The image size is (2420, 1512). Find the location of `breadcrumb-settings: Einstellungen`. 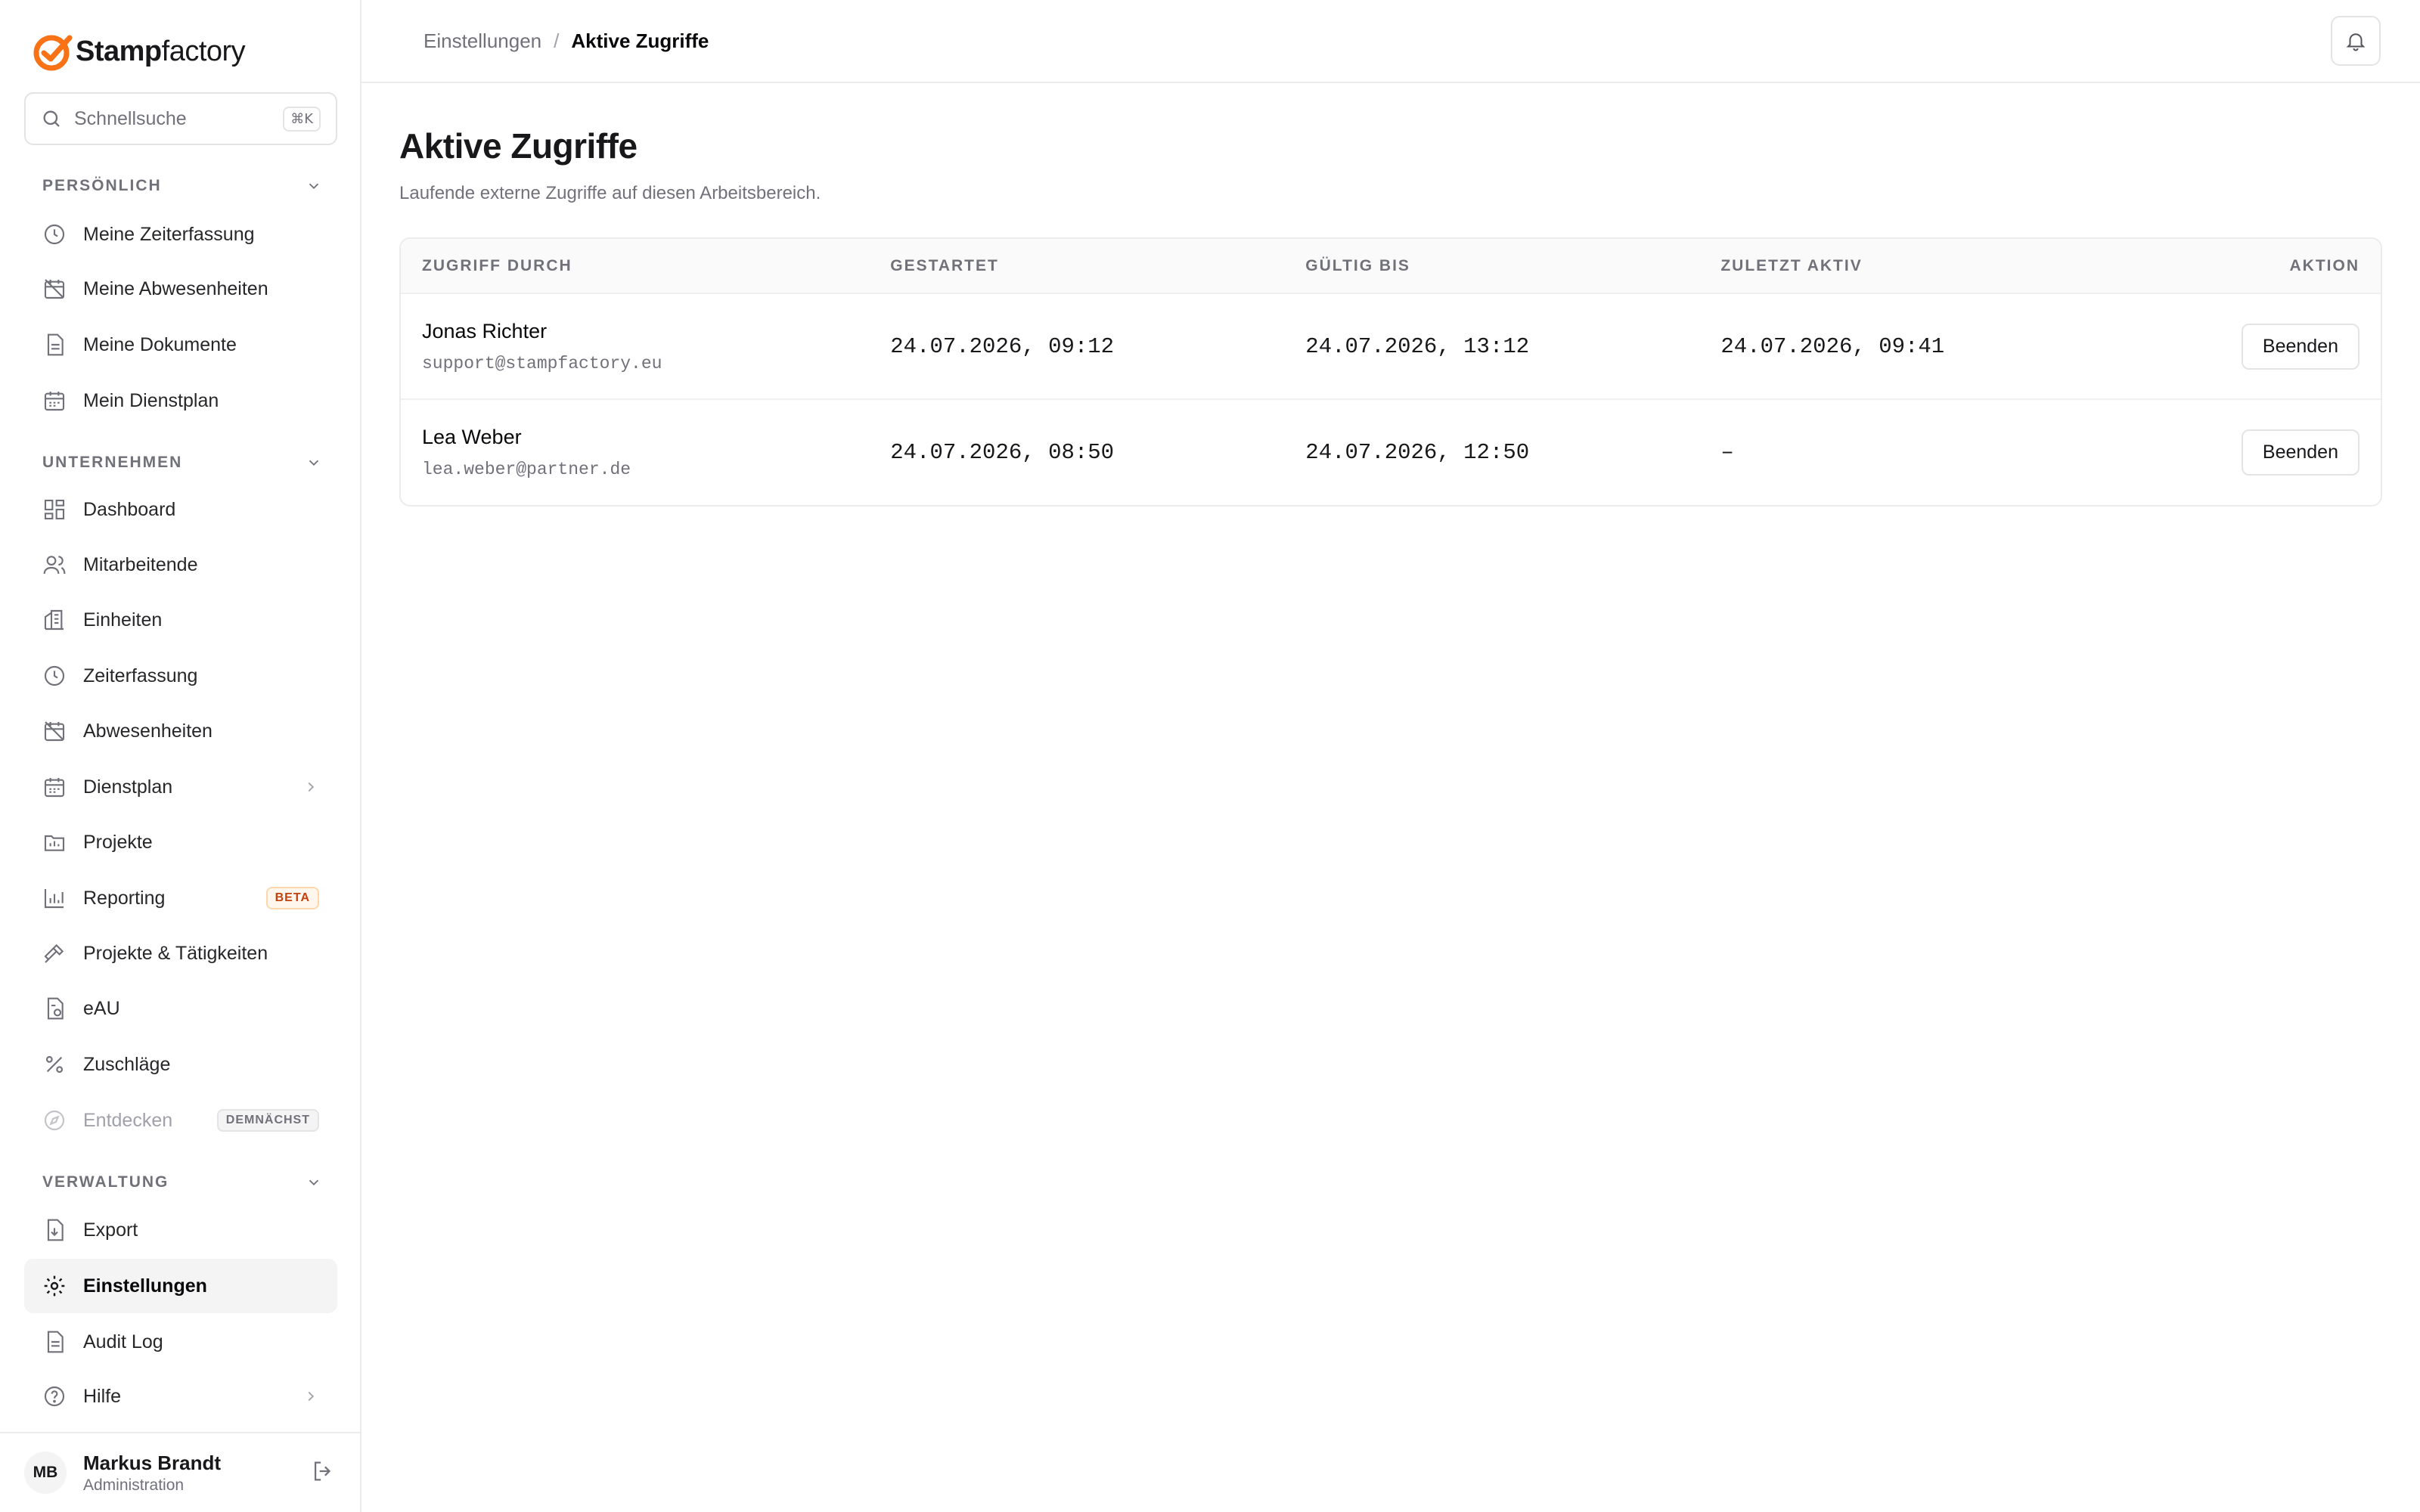

breadcrumb-settings: Einstellungen is located at coordinates (482, 41).